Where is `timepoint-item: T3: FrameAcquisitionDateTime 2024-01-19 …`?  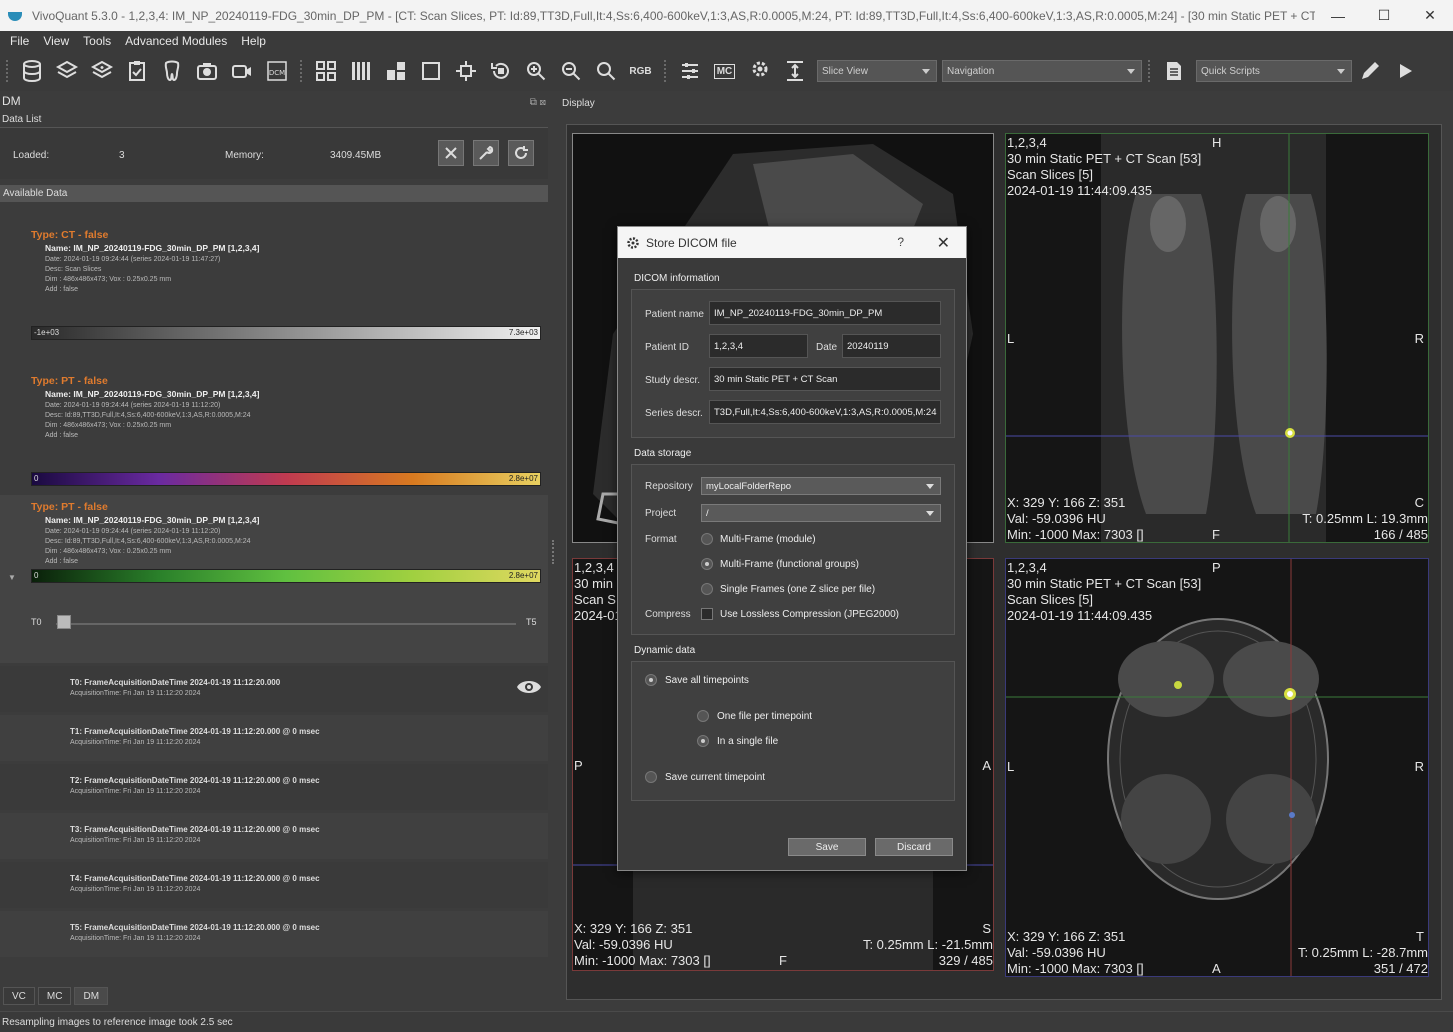
timepoint-item: T3: FrameAcquisitionDateTime 2024-01-19 … is located at coordinates (274, 836).